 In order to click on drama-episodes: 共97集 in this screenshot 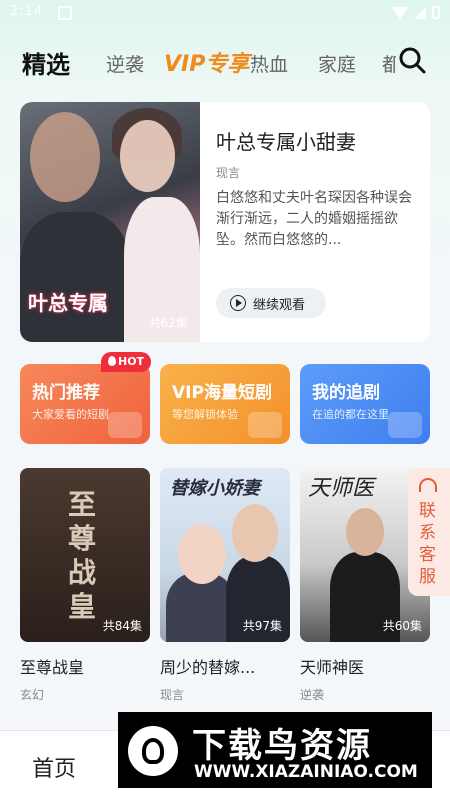, I will do `click(262, 626)`.